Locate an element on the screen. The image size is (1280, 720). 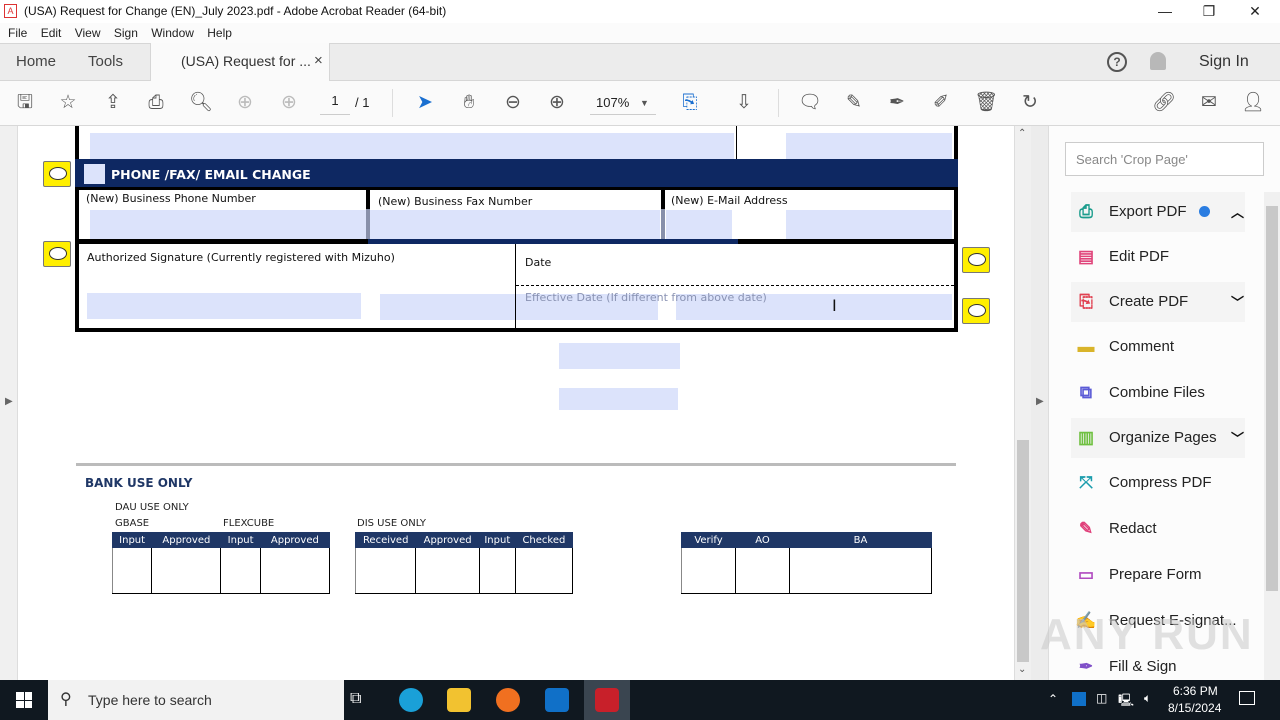
tool-redact: ✎ Redact is located at coordinates (1158, 529).